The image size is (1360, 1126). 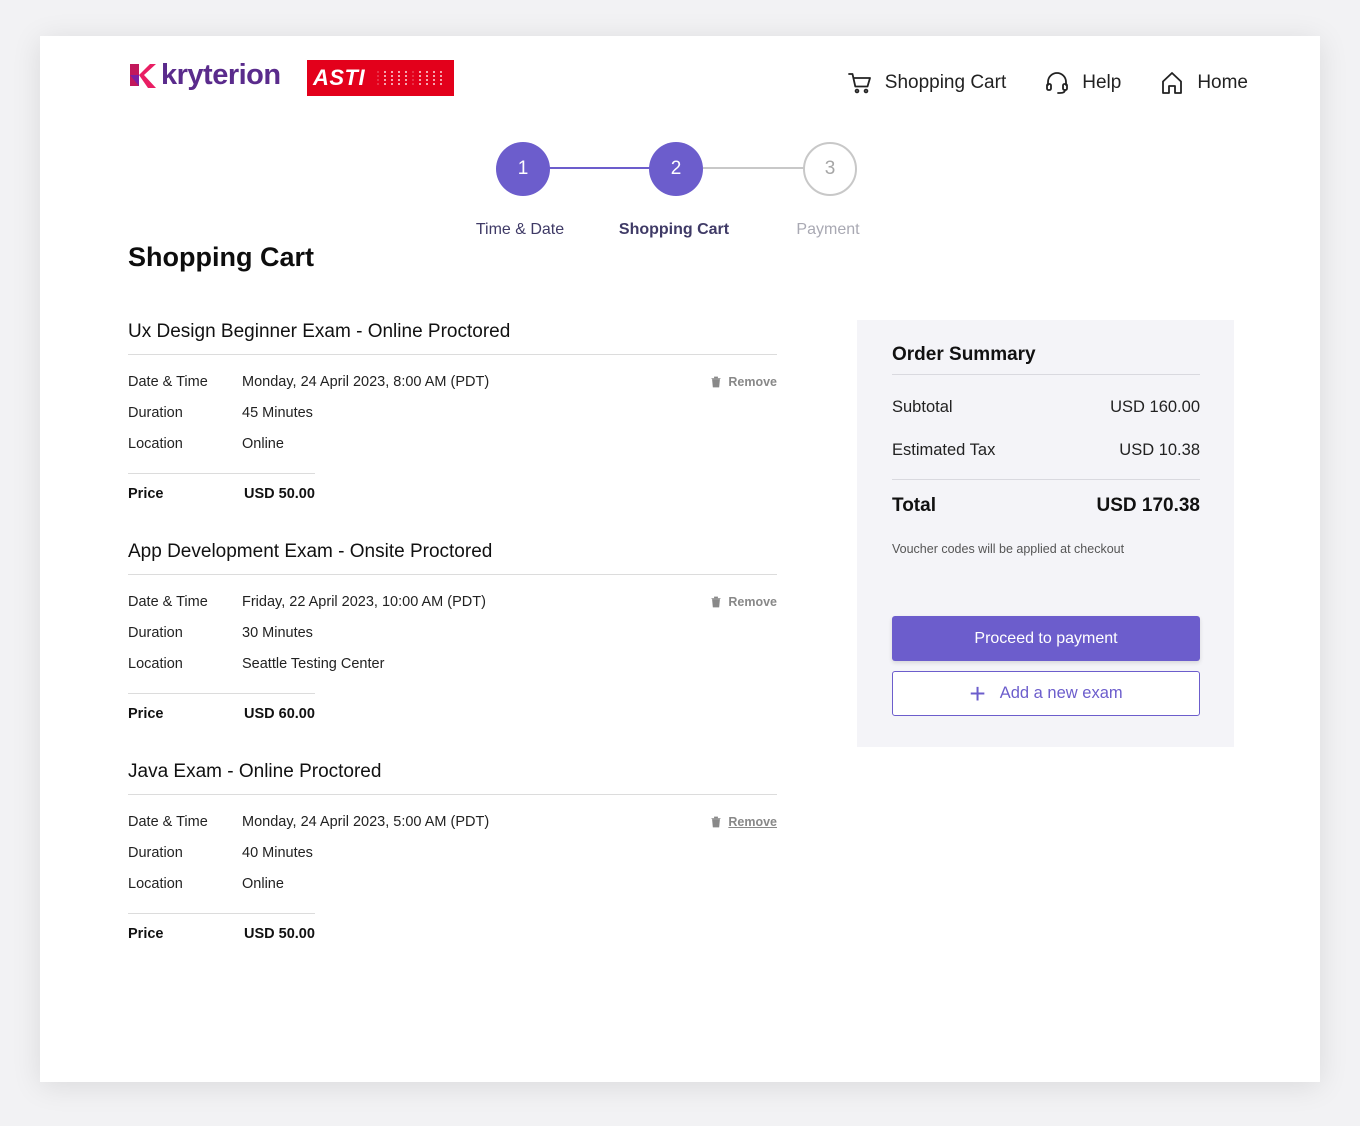 What do you see at coordinates (366, 822) in the screenshot?
I see `date-time-value: Monday, 24 April 2023, 5:00 AM (PDT)` at bounding box center [366, 822].